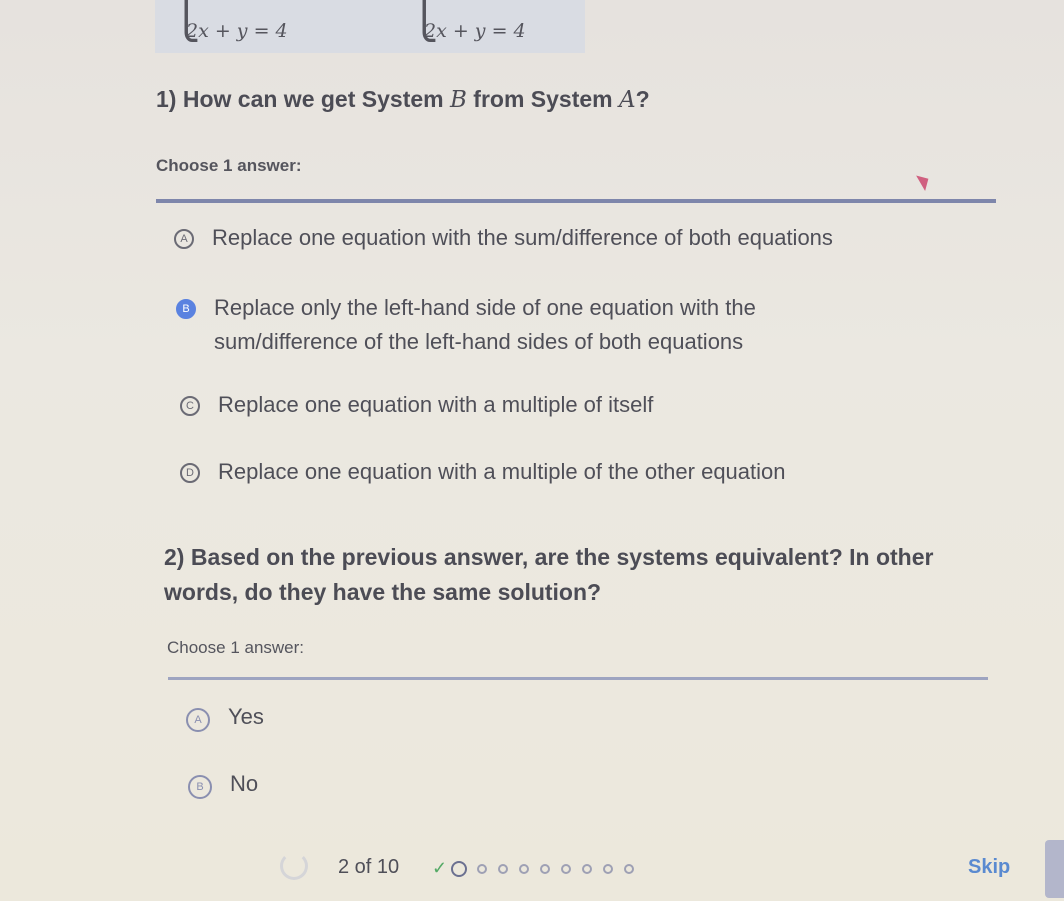 The image size is (1064, 901). Describe the element at coordinates (186, 309) in the screenshot. I see `option-letter-circle-selected: B` at that location.